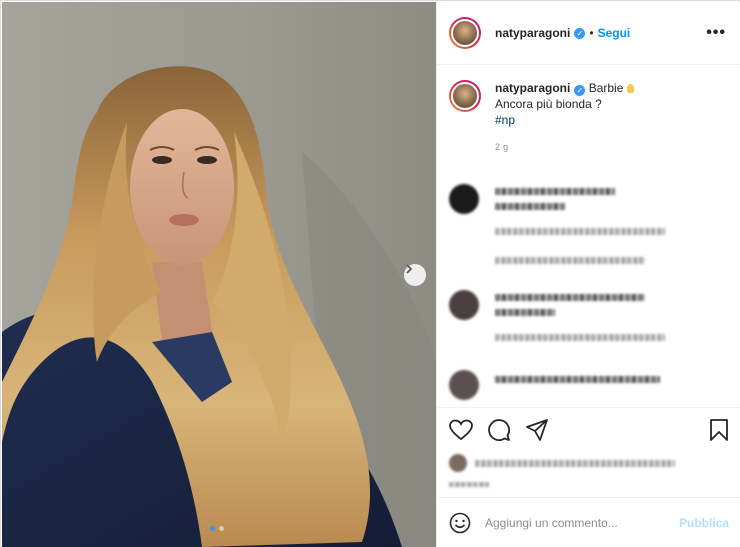 The width and height of the screenshot is (740, 547). Describe the element at coordinates (570, 260) in the screenshot. I see `view-replies-obscured` at that location.